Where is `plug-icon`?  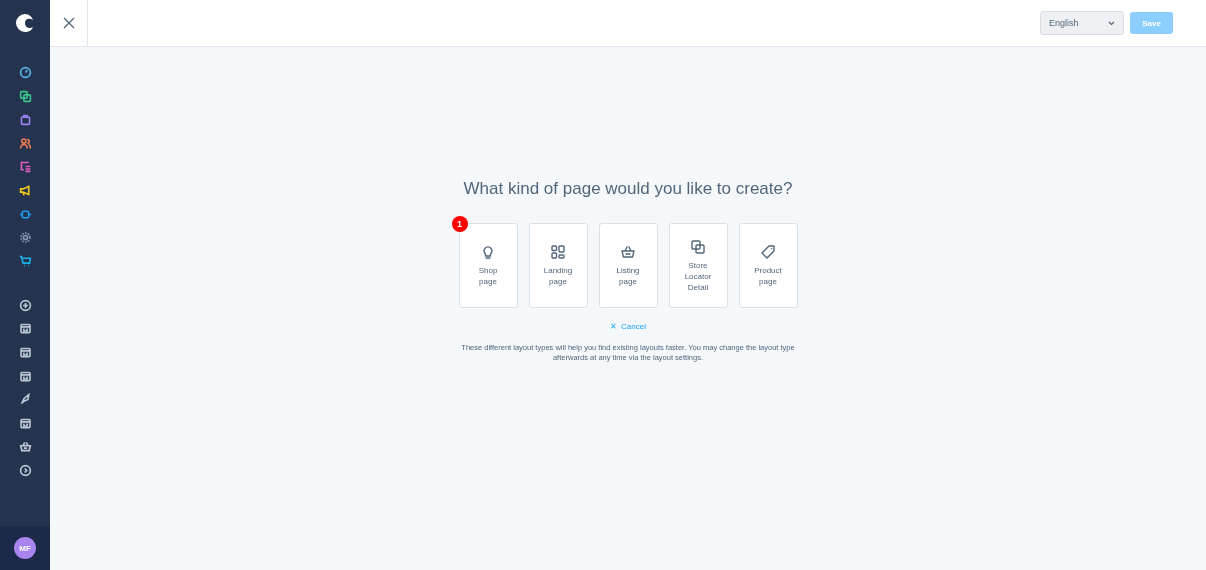 plug-icon is located at coordinates (25, 214).